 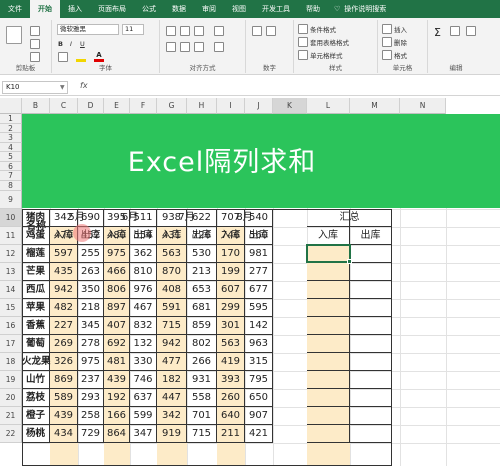 What do you see at coordinates (259, 326) in the screenshot?
I see `data-cell: 142` at bounding box center [259, 326].